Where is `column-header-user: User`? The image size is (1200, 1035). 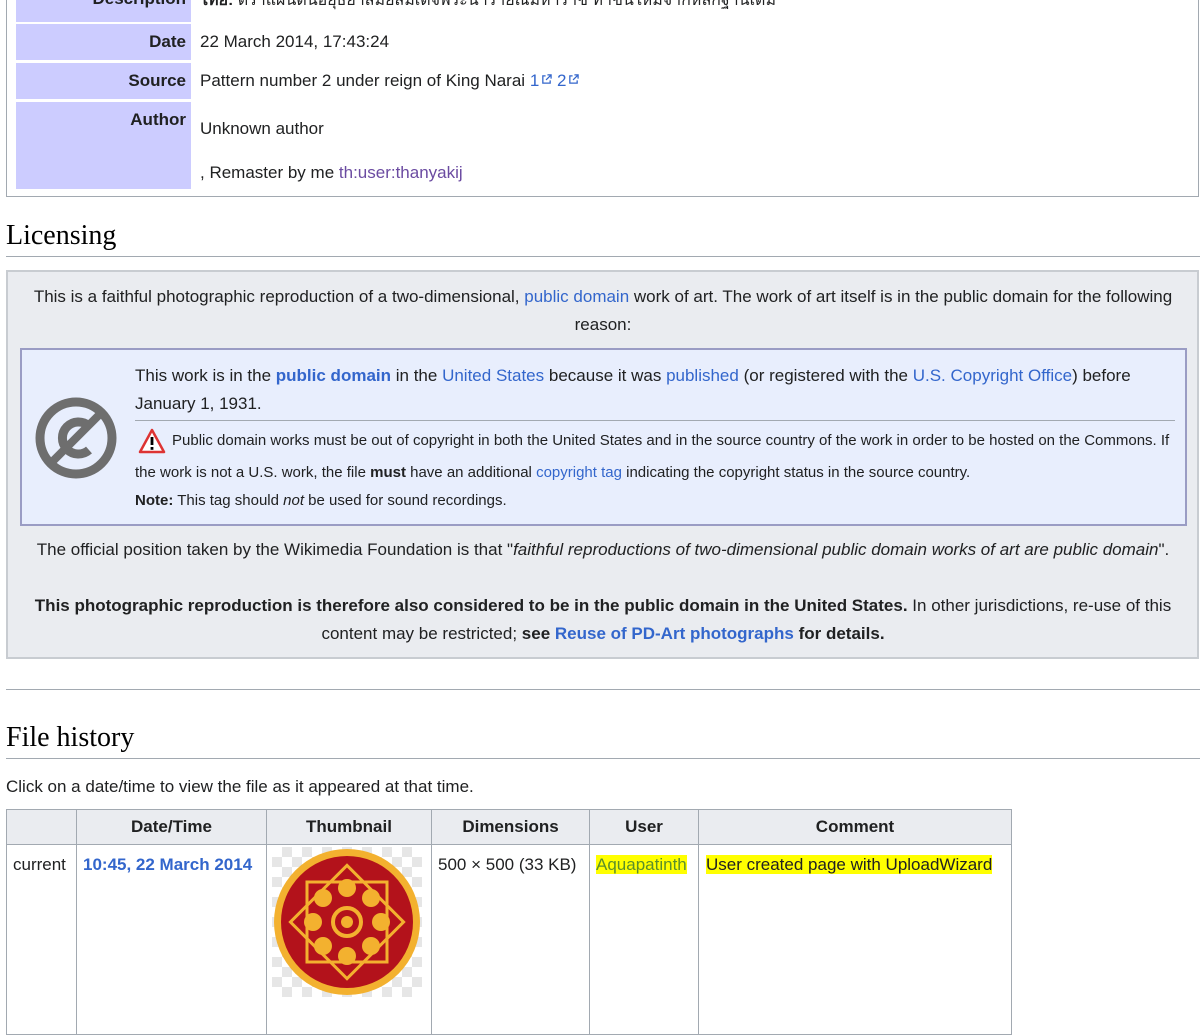 column-header-user: User is located at coordinates (644, 827).